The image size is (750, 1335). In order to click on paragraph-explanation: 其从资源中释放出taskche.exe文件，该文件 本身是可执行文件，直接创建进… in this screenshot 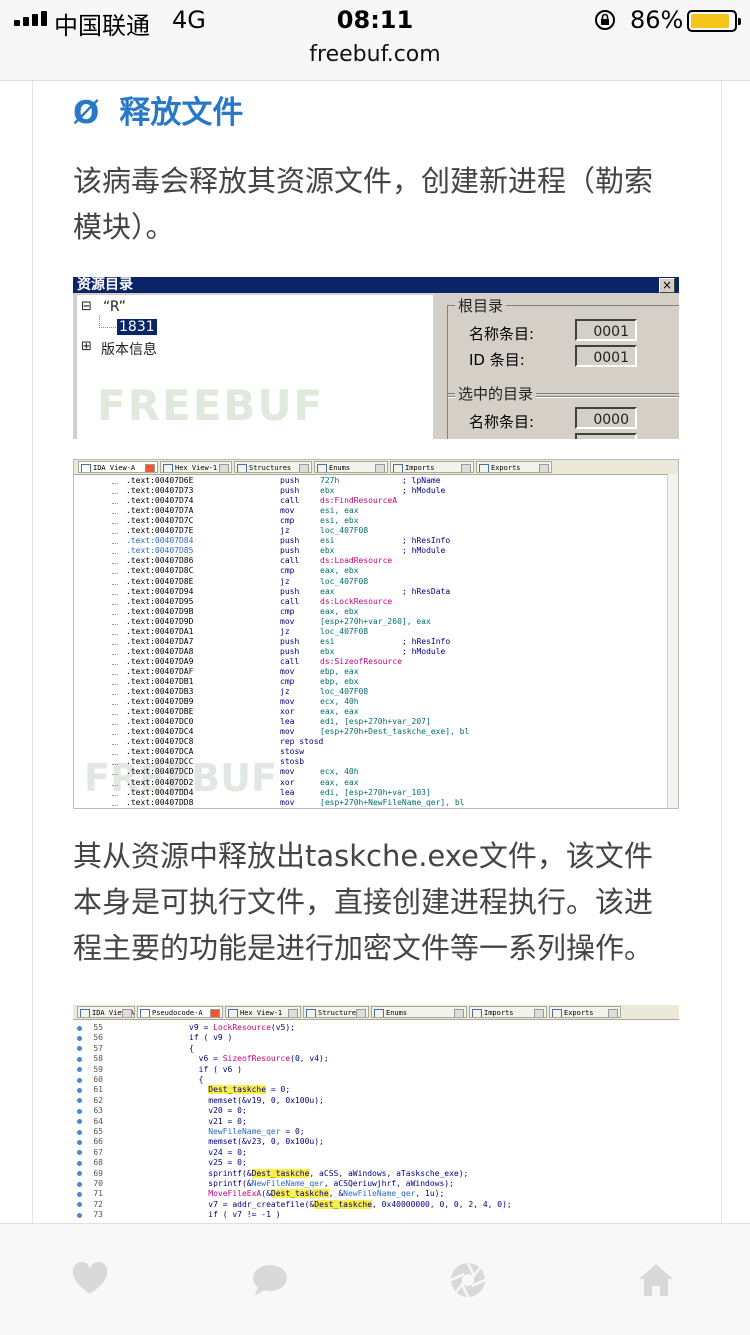, I will do `click(378, 902)`.